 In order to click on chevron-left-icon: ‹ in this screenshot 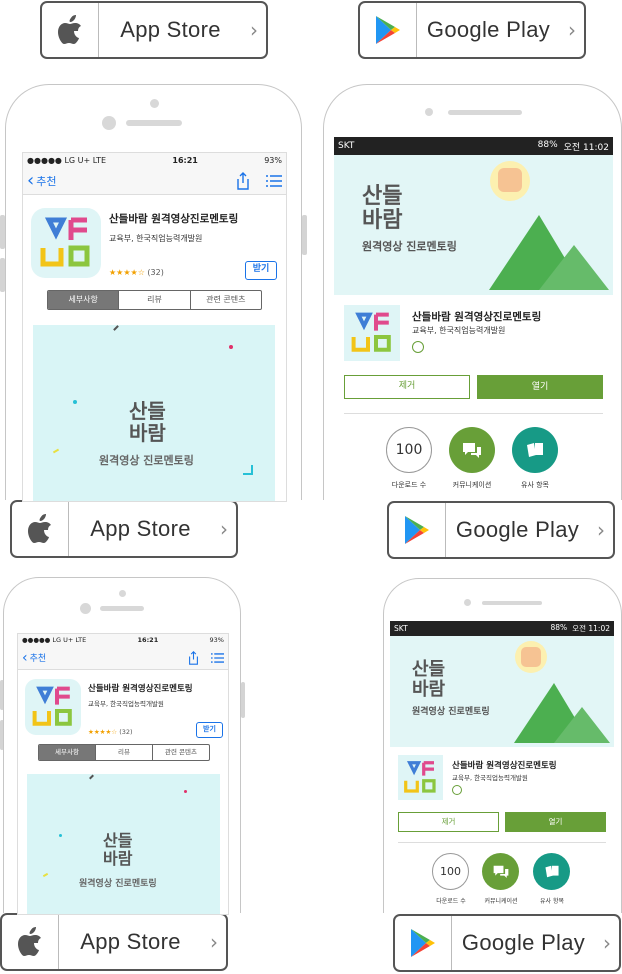, I will do `click(31, 180)`.